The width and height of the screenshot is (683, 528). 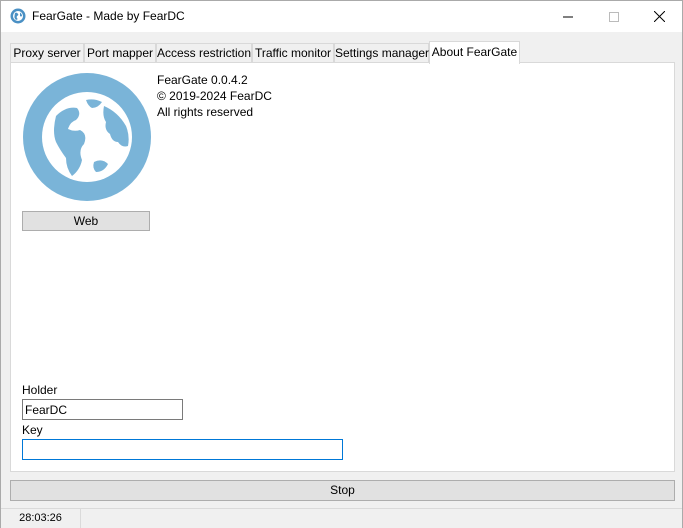 I want to click on tab-label: Settings manager, so click(x=382, y=53).